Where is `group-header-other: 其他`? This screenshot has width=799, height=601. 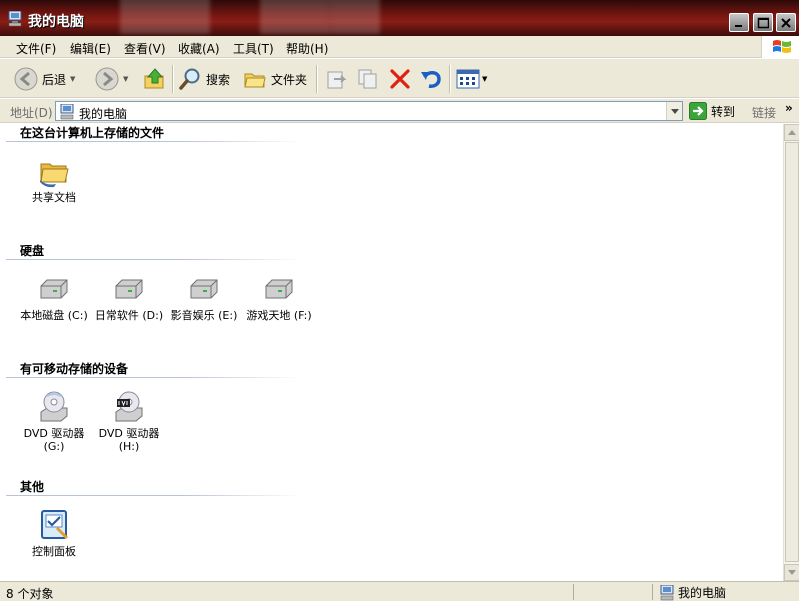
group-header-other: 其他 is located at coordinates (32, 487).